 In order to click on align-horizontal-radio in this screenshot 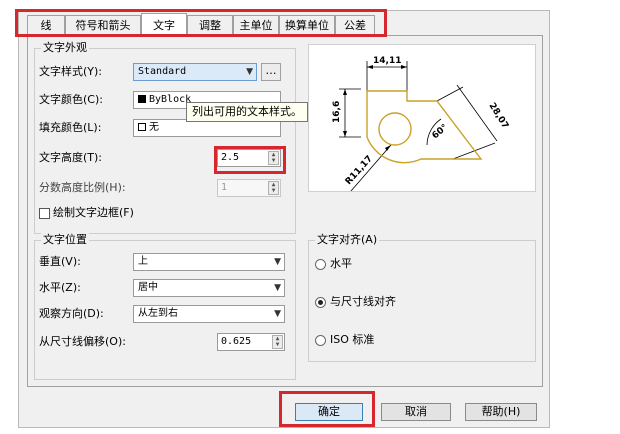, I will do `click(320, 264)`.